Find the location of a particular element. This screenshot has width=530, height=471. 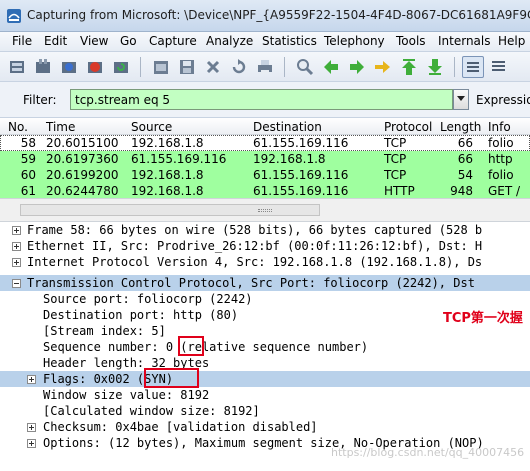

packet-cell-time: 20.6199200 is located at coordinates (82, 175).